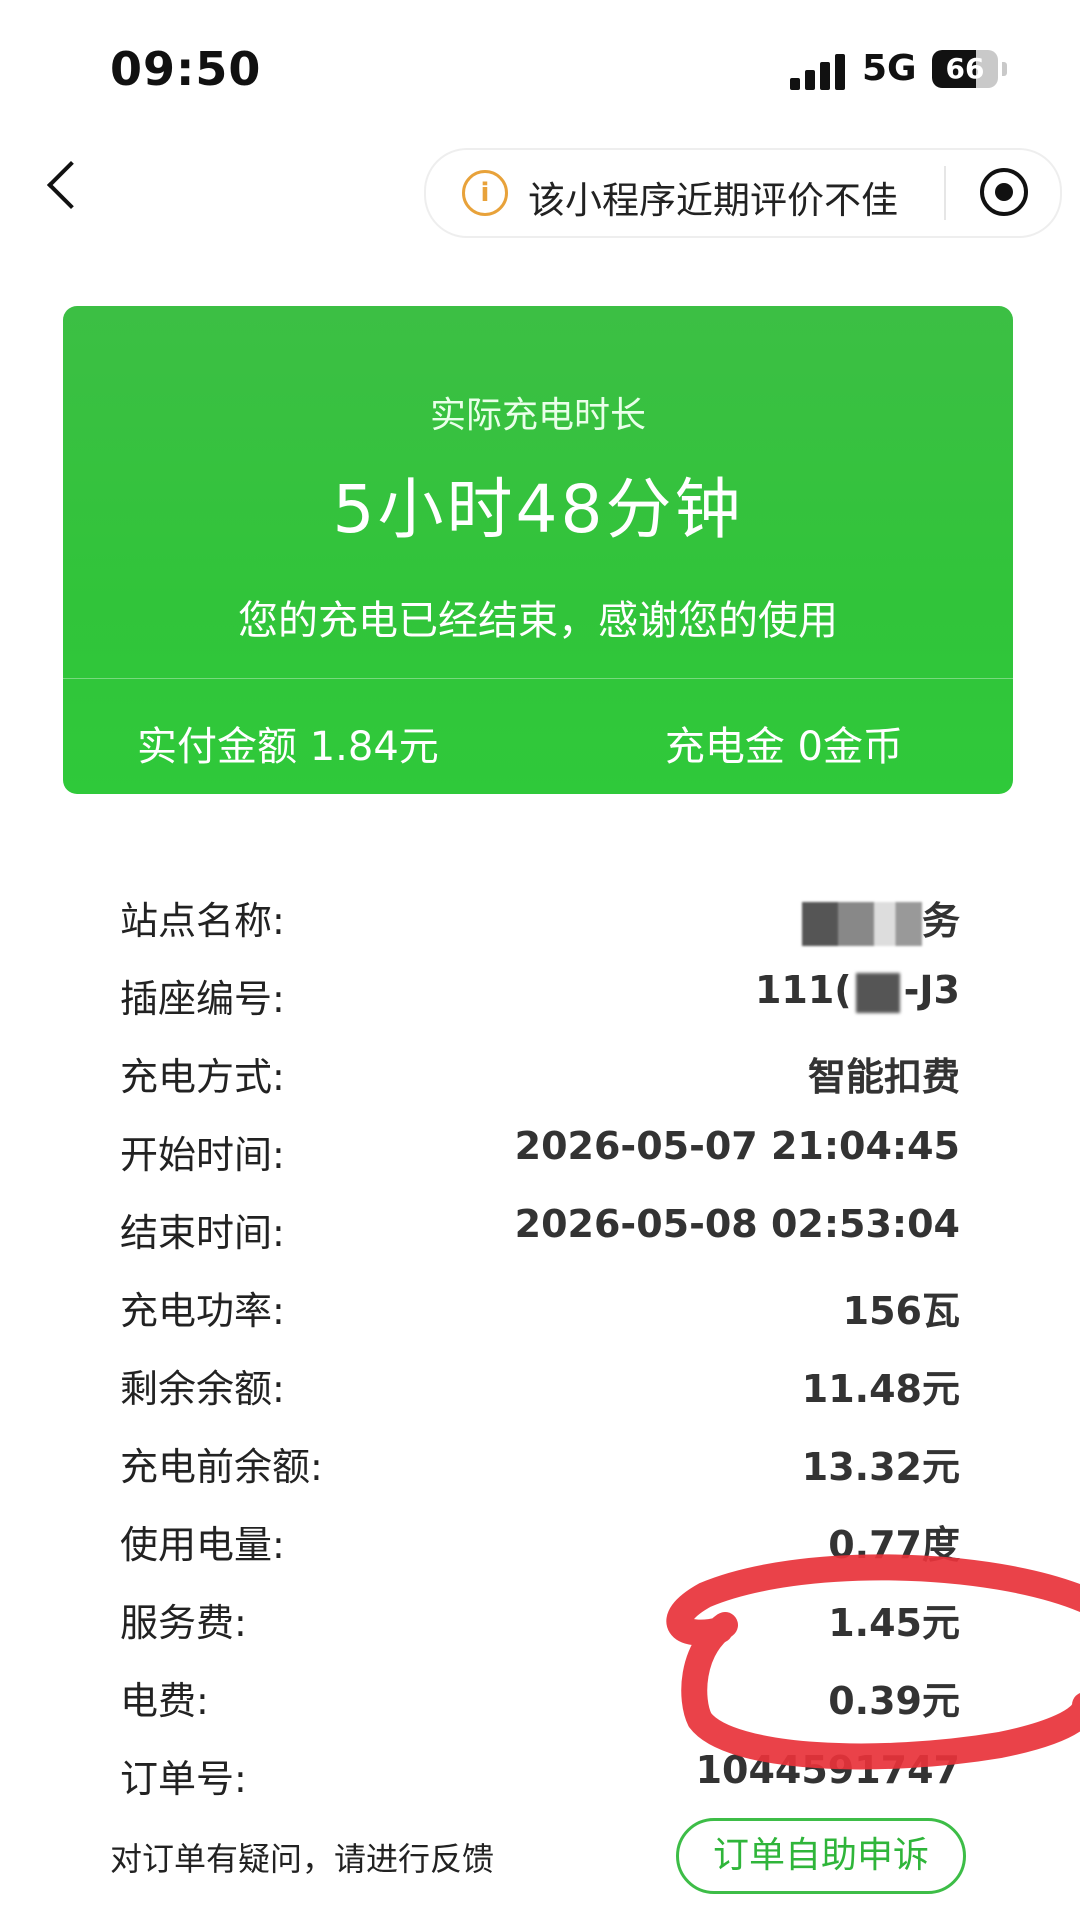 The width and height of the screenshot is (1080, 1932). Describe the element at coordinates (540, 1538) in the screenshot. I see `detail-row-energy: 使用电量: 0.77度` at that location.